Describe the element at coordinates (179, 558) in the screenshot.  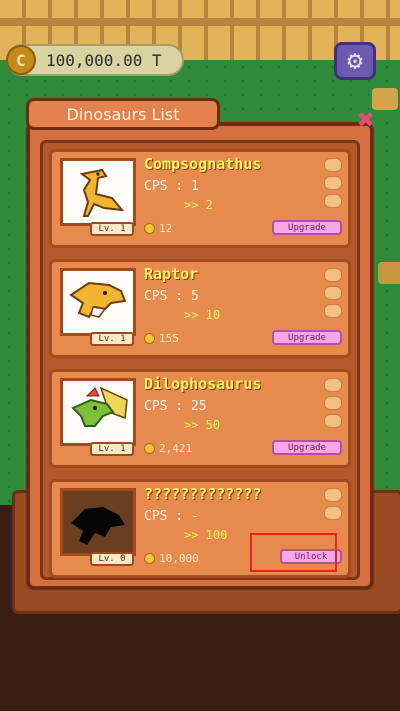
I see `dino-cost-value: 10,000` at that location.